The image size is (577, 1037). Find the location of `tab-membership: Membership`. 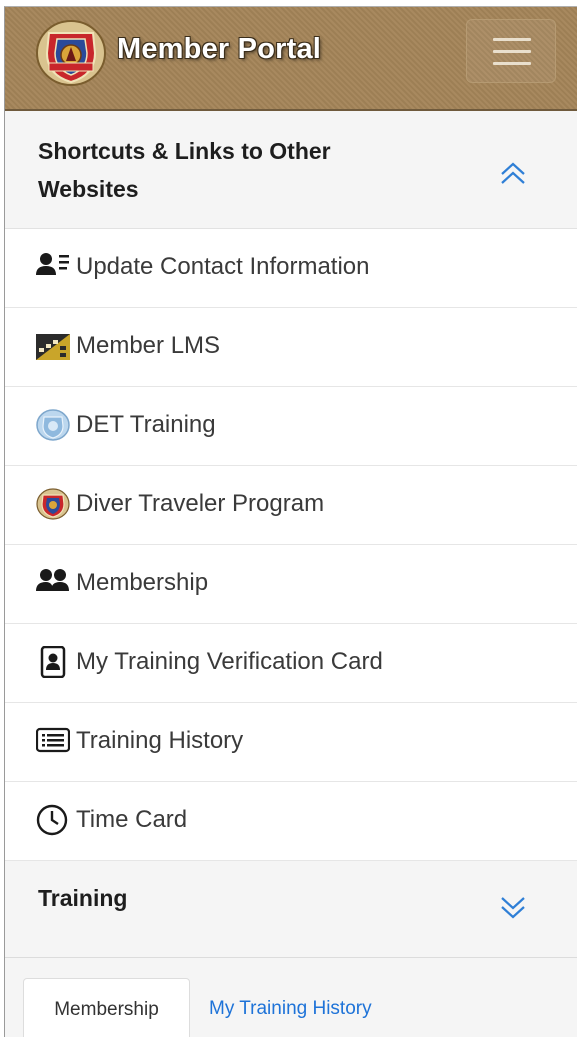

tab-membership: Membership is located at coordinates (106, 1007).